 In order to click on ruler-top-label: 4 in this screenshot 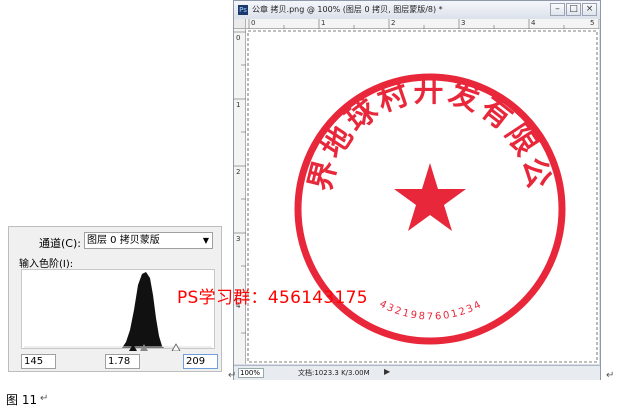, I will do `click(533, 23)`.